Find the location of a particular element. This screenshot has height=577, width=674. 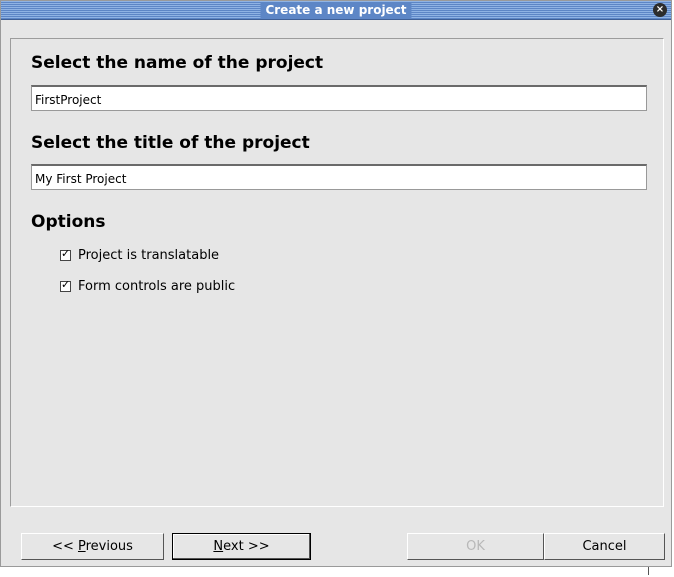

cancel-button: Cancel is located at coordinates (604, 546).